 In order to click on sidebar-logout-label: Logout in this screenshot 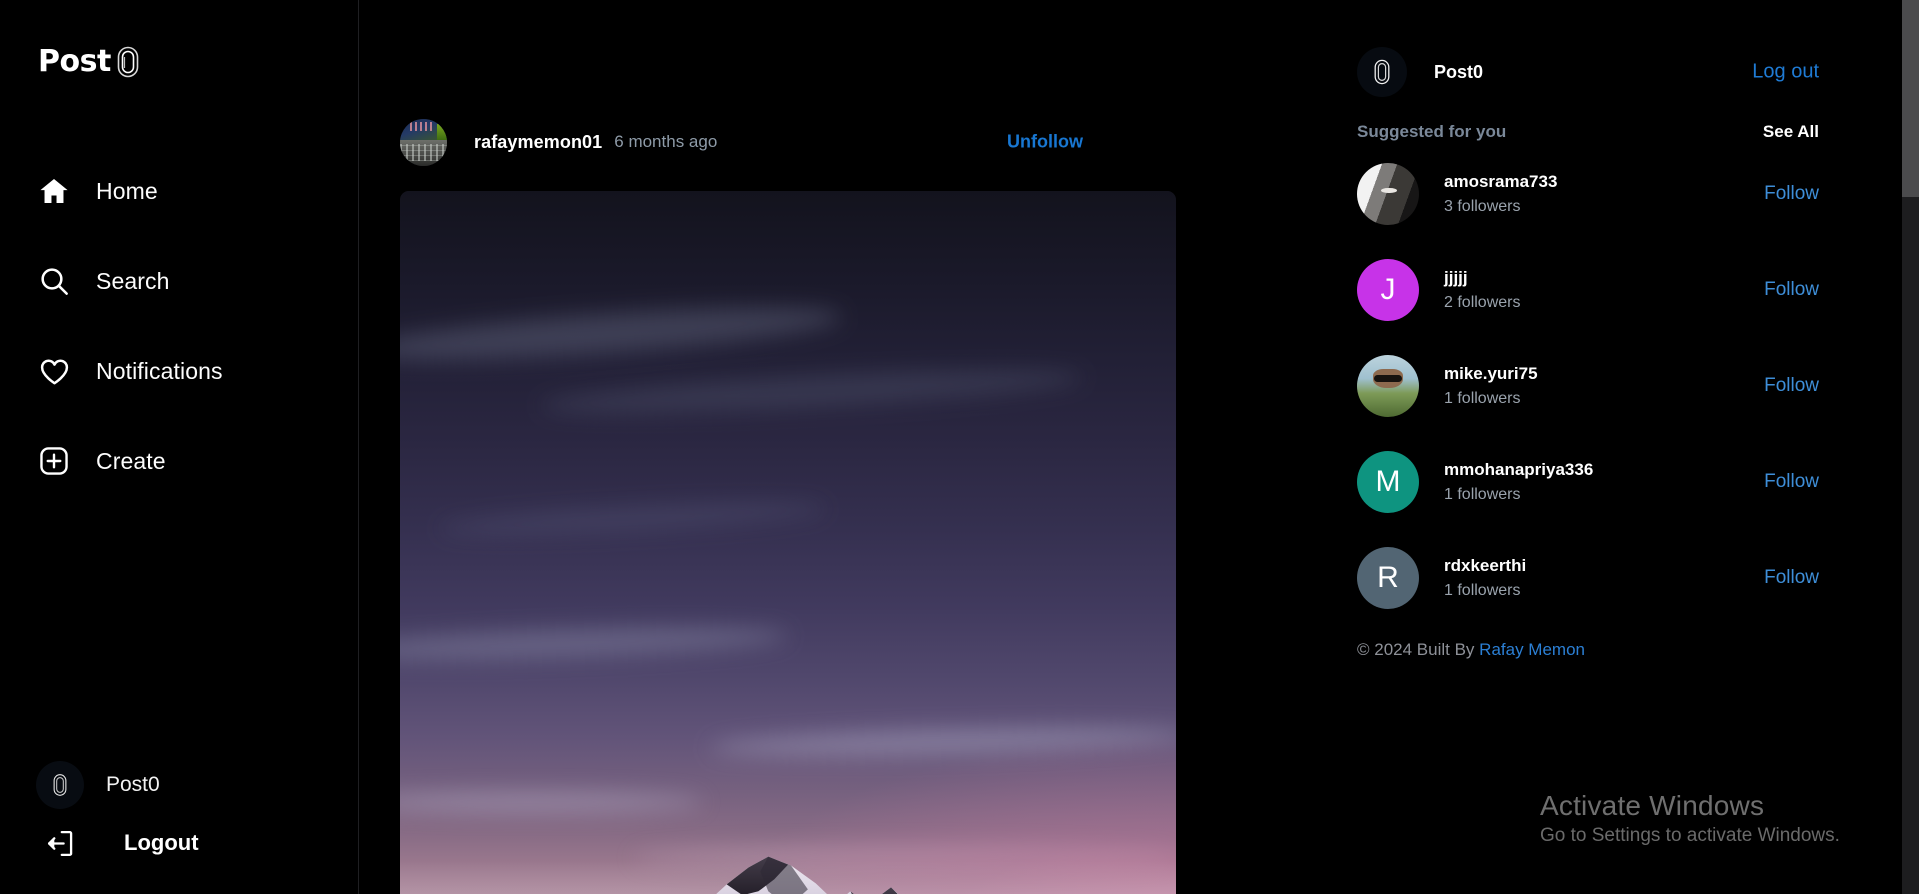, I will do `click(161, 842)`.